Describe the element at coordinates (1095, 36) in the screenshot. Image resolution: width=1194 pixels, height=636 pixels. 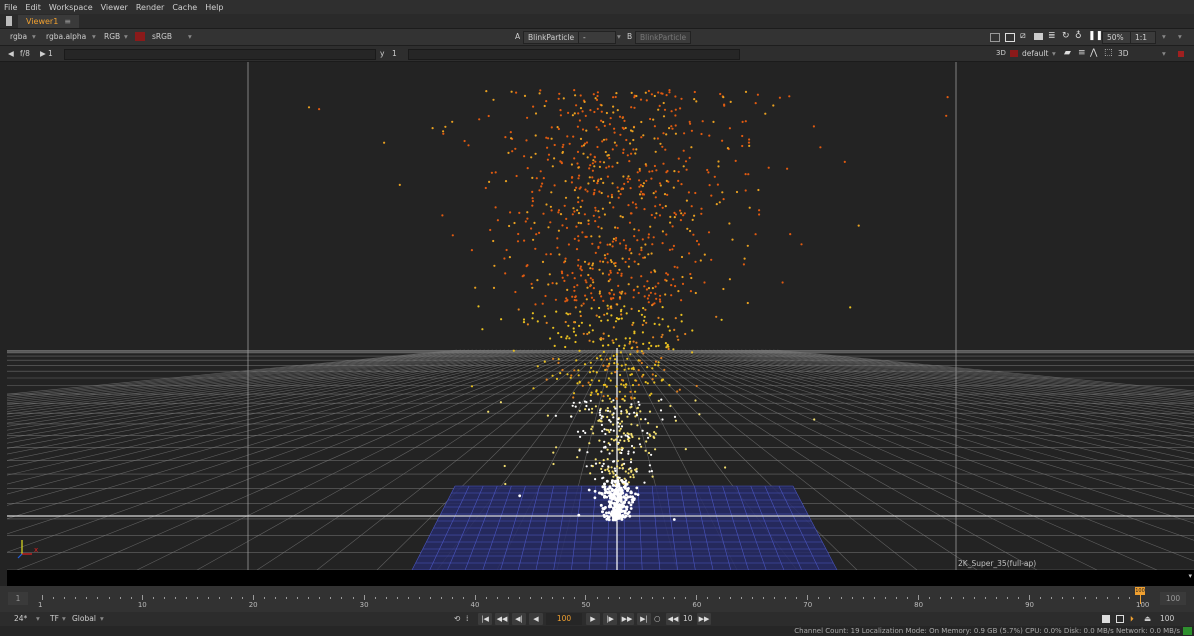
I see `pause-icon: ❚❚` at that location.